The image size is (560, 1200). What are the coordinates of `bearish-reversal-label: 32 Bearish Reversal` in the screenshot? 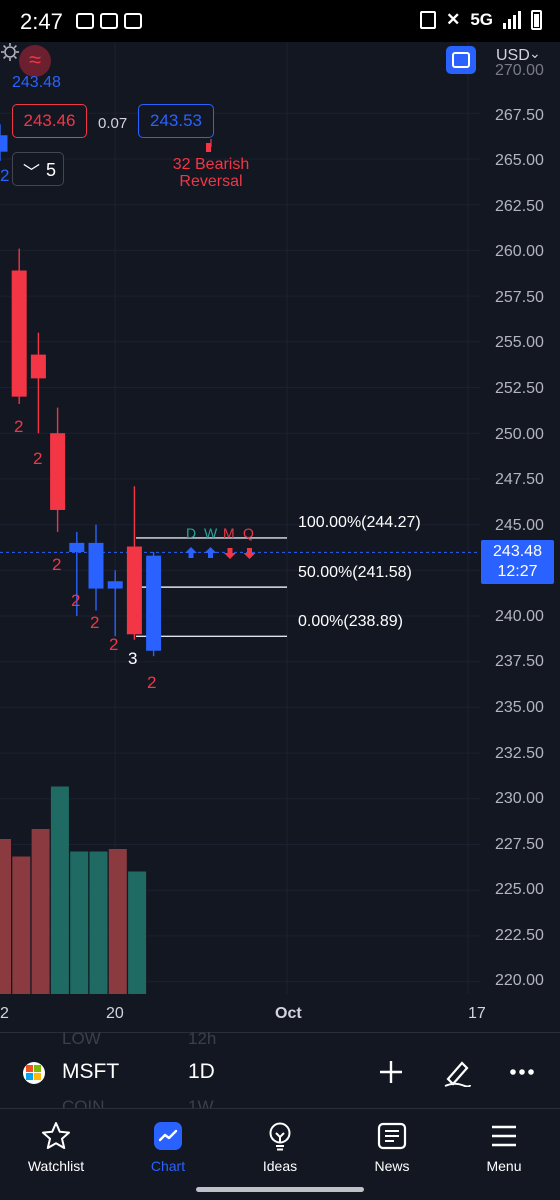 It's located at (211, 173).